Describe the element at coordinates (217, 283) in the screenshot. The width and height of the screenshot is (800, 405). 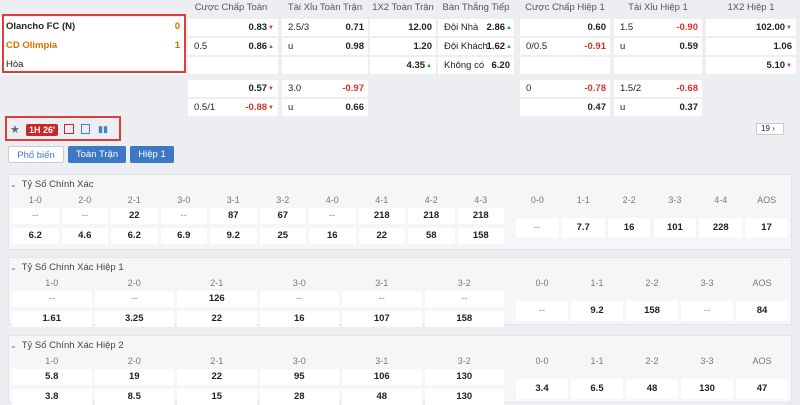
I see `score-header: 2-1` at that location.